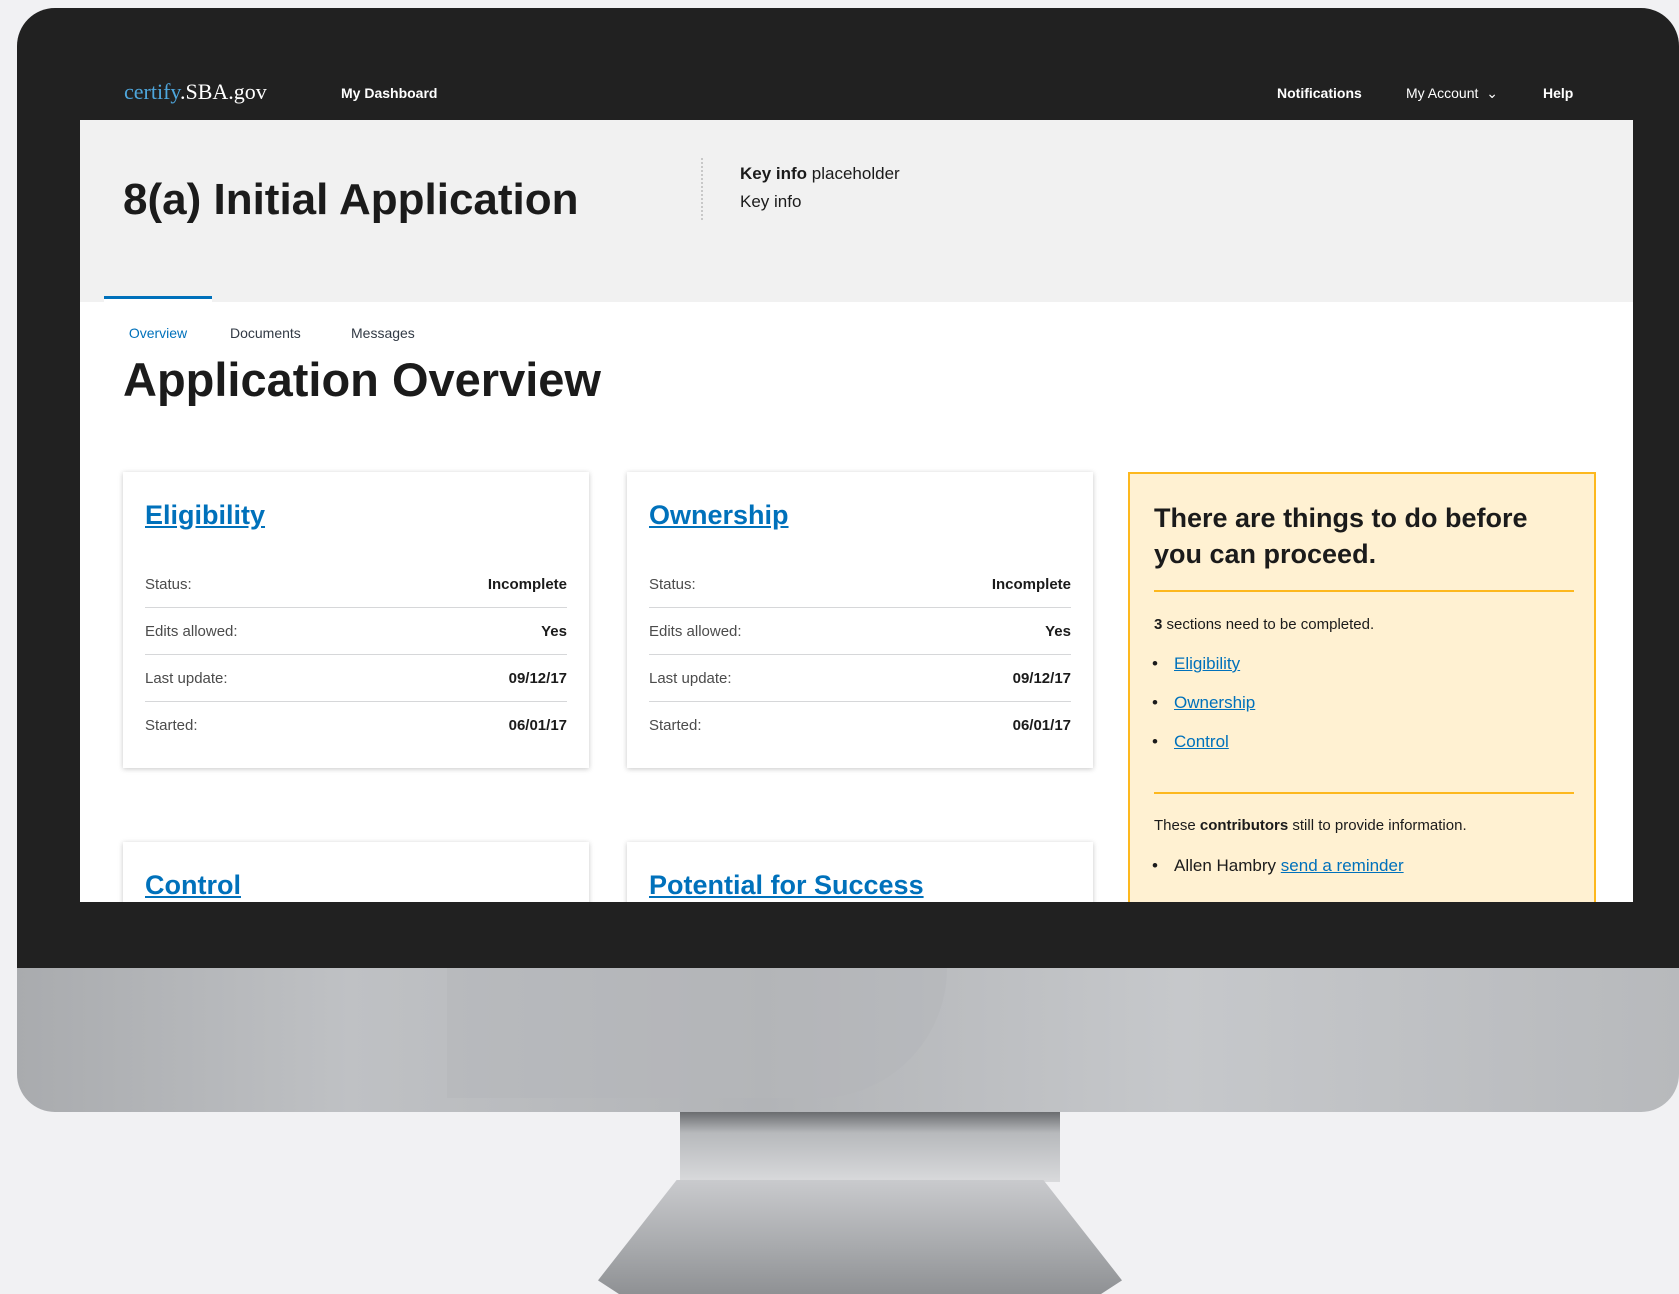 Image resolution: width=1679 pixels, height=1294 pixels. I want to click on chevron-down-icon: ⌄, so click(1492, 93).